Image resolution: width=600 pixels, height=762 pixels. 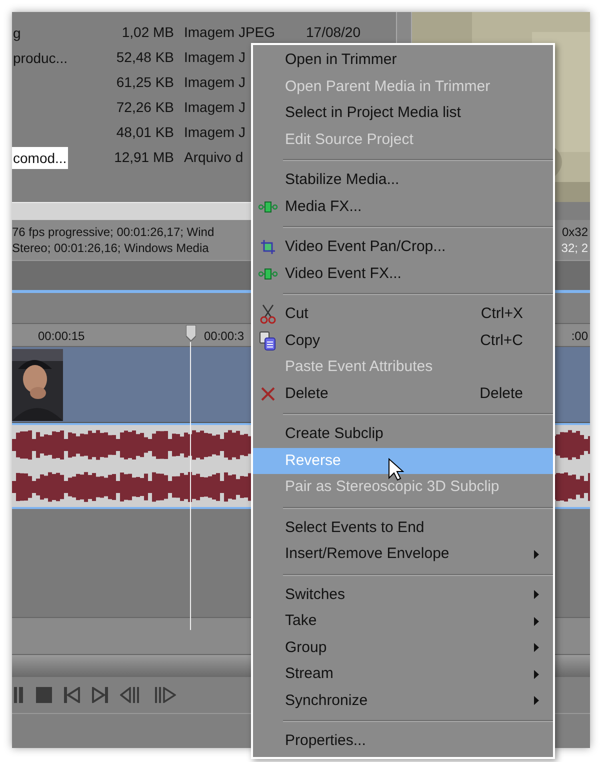 What do you see at coordinates (113, 232) in the screenshot?
I see `media-info-text: 76 fps progressive; 00:01:26,17; Wind` at bounding box center [113, 232].